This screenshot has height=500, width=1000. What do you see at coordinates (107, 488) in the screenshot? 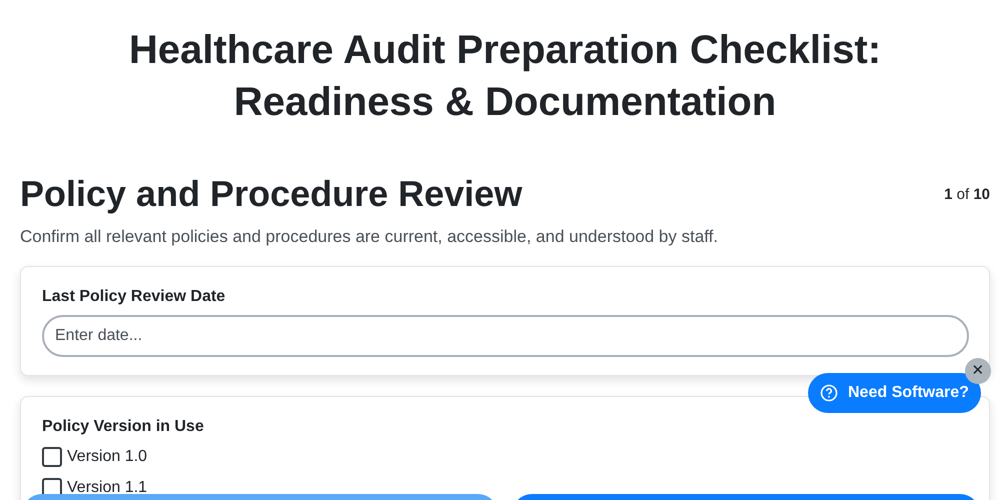
I see `option-label: Version 1.1` at bounding box center [107, 488].